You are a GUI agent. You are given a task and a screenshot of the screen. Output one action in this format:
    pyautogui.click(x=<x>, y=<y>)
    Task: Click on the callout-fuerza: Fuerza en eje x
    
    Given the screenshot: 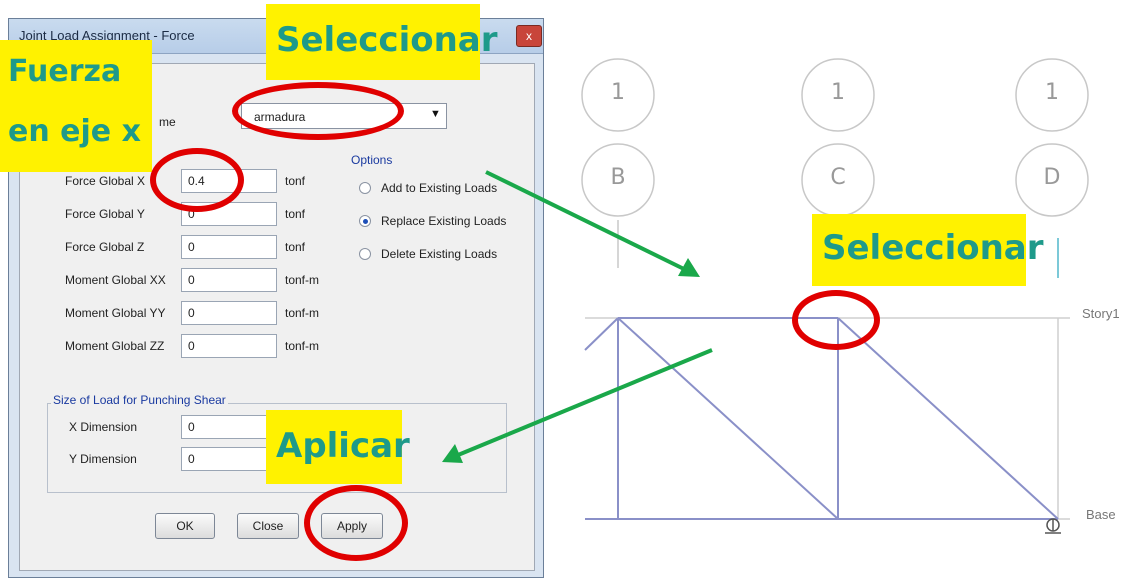 What is the action you would take?
    pyautogui.click(x=76, y=106)
    